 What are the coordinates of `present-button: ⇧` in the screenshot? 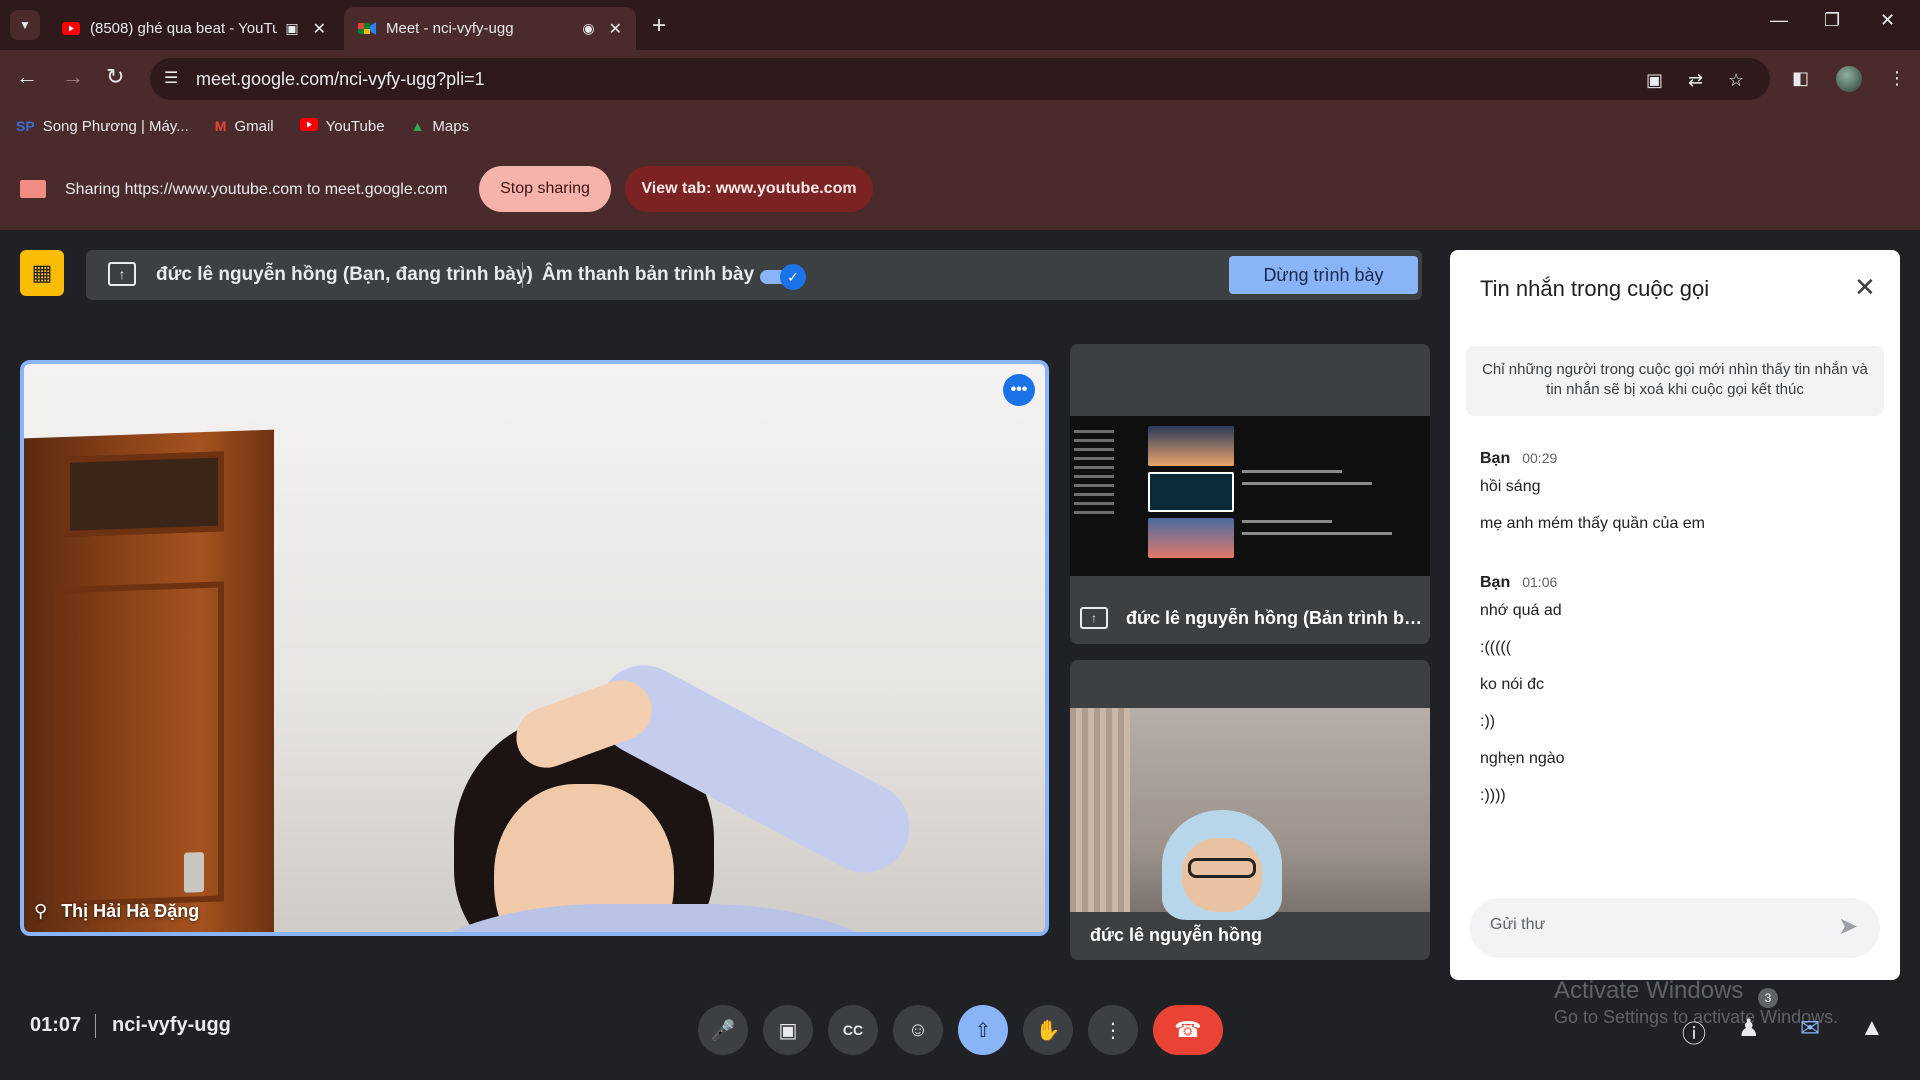 It's located at (983, 1030).